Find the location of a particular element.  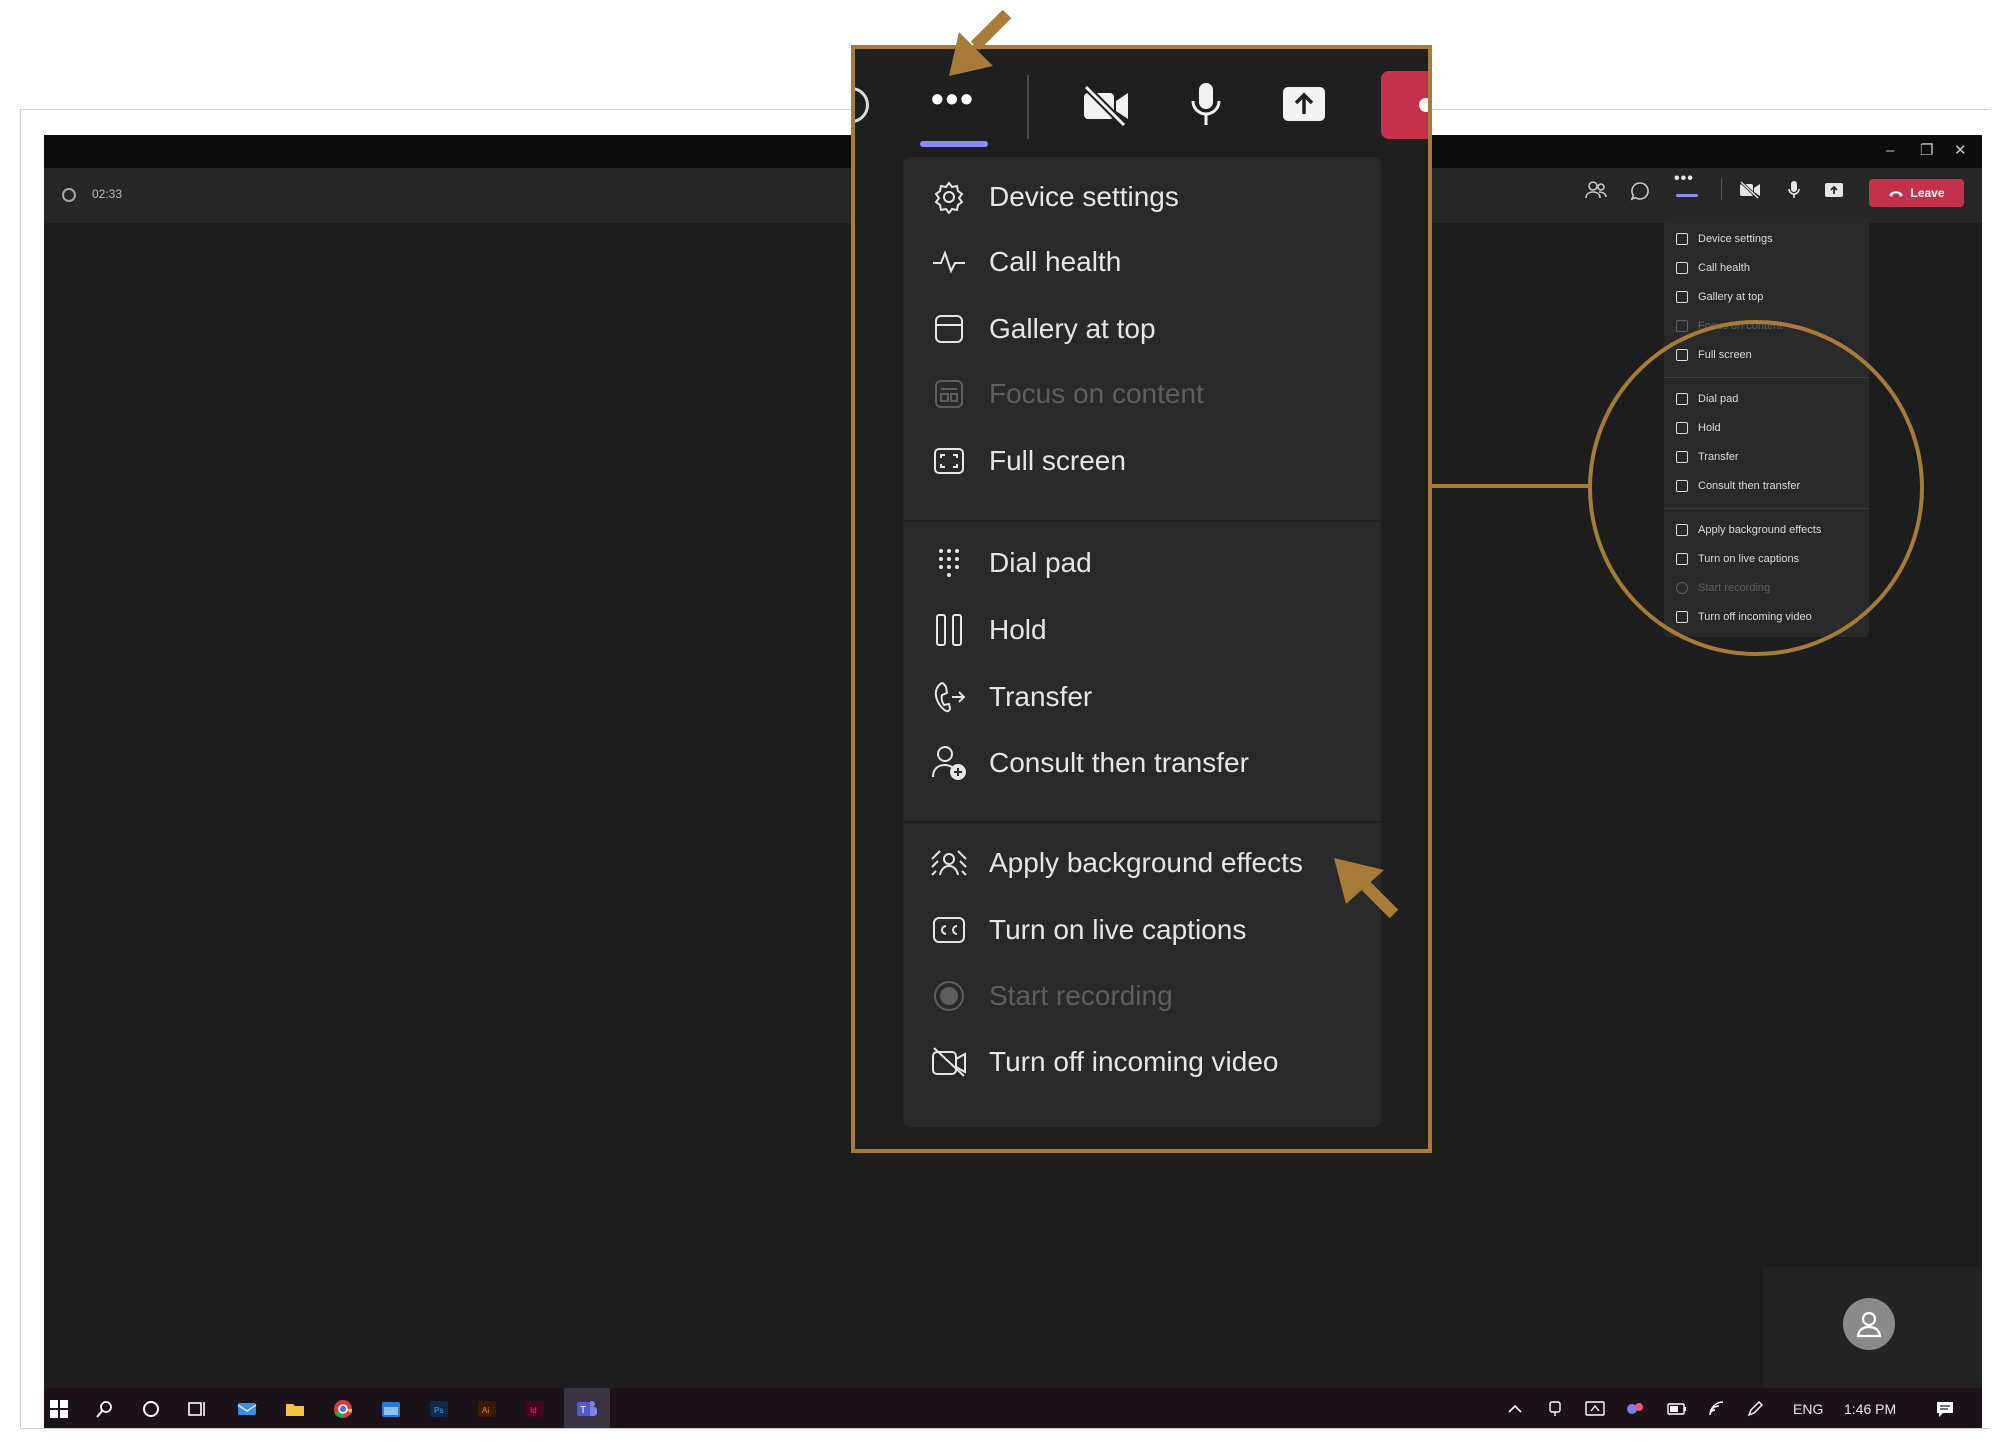

language-indicator: ENG is located at coordinates (1808, 1409).